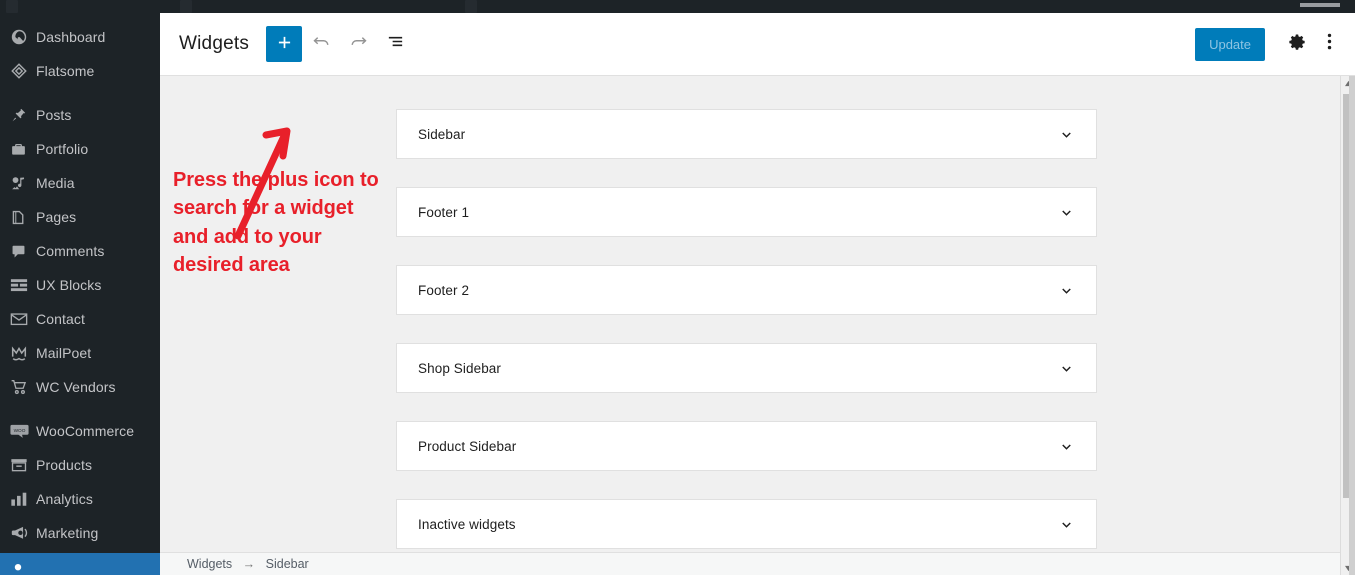 This screenshot has height=575, width=1355. I want to click on list-view-button, so click(395, 44).